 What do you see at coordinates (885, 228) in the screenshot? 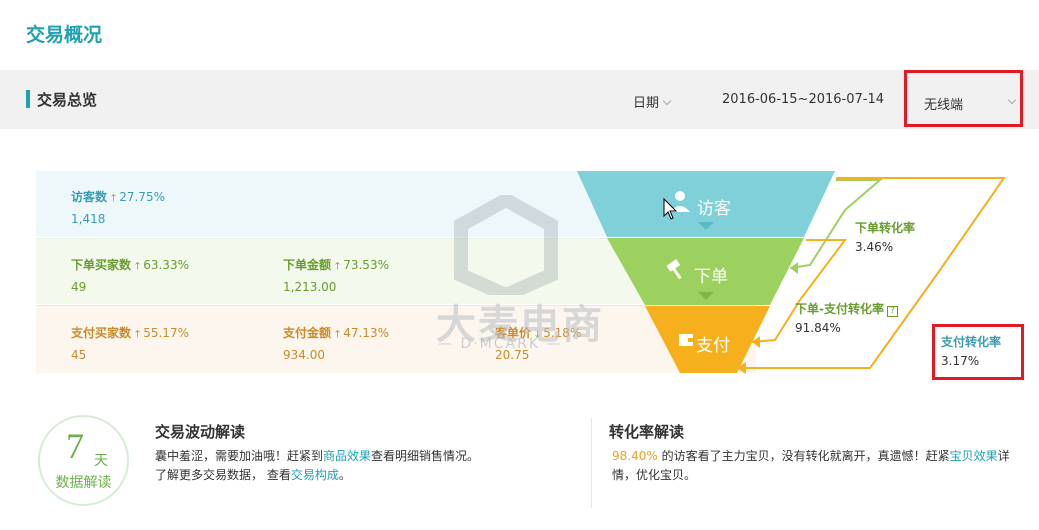
I see `rate-name: 下单转化率` at bounding box center [885, 228].